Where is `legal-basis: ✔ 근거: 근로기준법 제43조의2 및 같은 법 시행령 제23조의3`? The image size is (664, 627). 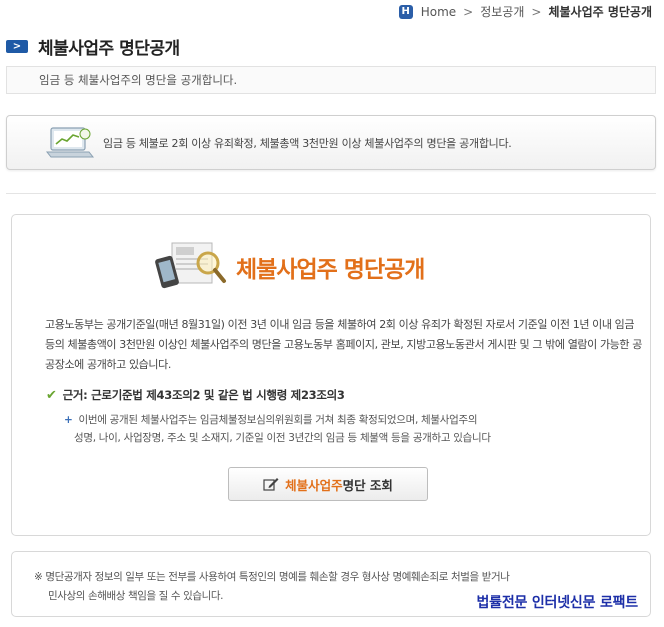
legal-basis: ✔ 근거: 근로기준법 제43조의2 및 같은 법 시행령 제23조의3 is located at coordinates (195, 395).